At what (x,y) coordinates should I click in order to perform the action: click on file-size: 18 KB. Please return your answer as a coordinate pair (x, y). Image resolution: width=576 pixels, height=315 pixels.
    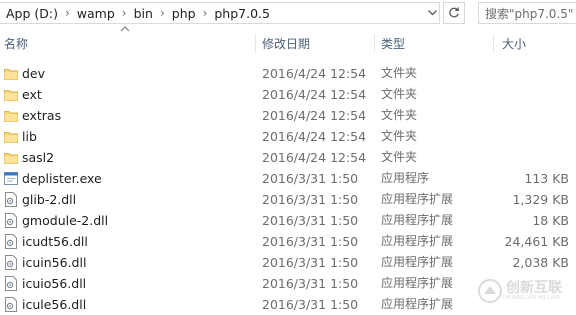
    Looking at the image, I should click on (550, 220).